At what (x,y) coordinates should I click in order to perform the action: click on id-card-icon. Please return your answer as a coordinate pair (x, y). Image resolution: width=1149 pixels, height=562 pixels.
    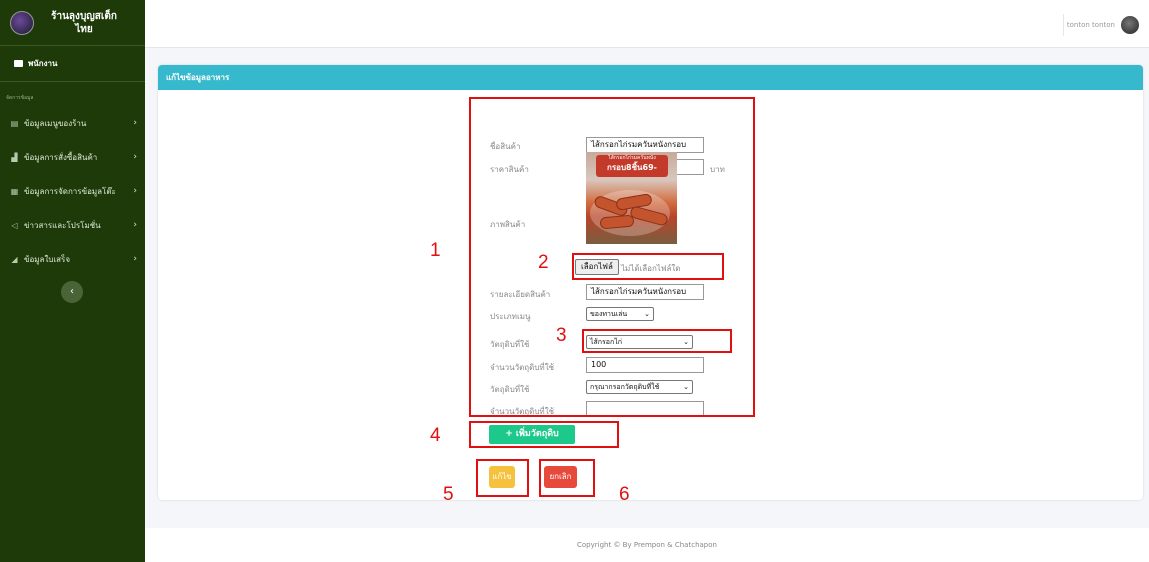
    Looking at the image, I should click on (18, 63).